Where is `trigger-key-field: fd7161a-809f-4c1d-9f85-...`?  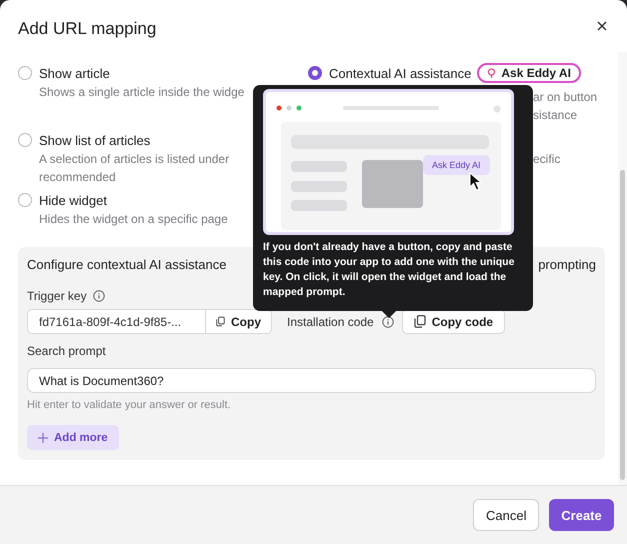
trigger-key-field: fd7161a-809f-4c1d-9f85-... is located at coordinates (116, 321).